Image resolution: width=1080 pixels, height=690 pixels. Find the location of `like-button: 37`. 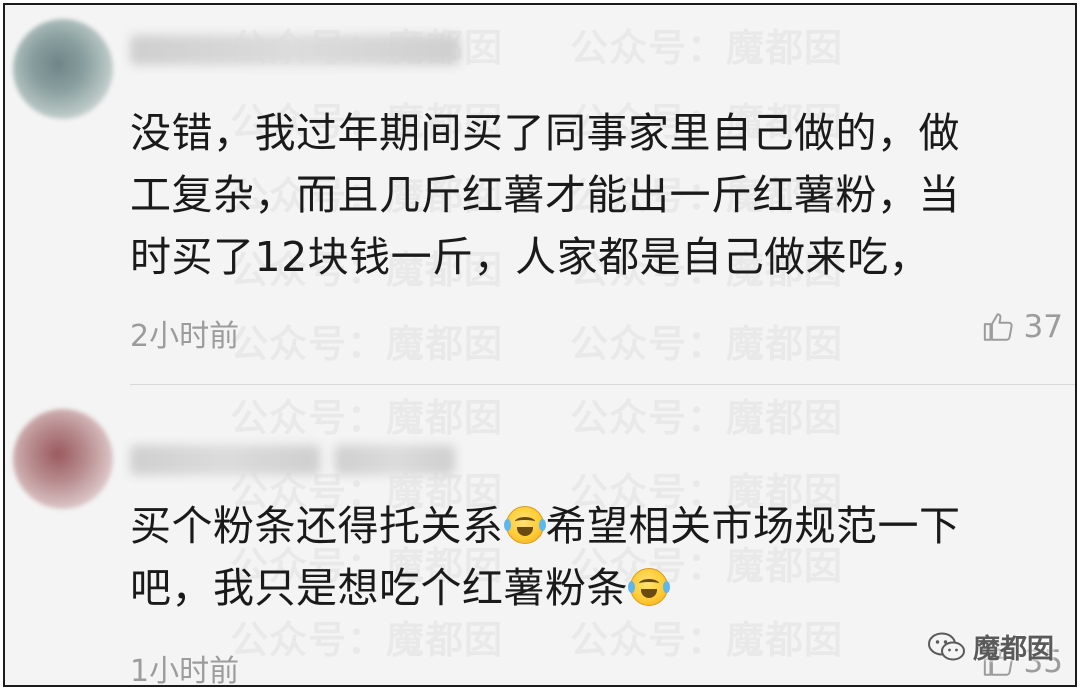

like-button: 37 is located at coordinates (1022, 327).